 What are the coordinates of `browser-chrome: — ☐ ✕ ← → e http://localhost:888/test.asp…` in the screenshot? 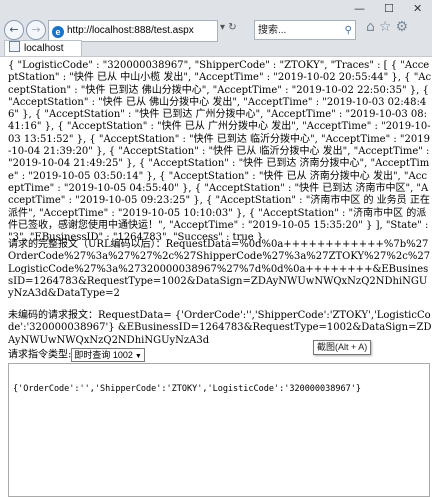 It's located at (216, 28).